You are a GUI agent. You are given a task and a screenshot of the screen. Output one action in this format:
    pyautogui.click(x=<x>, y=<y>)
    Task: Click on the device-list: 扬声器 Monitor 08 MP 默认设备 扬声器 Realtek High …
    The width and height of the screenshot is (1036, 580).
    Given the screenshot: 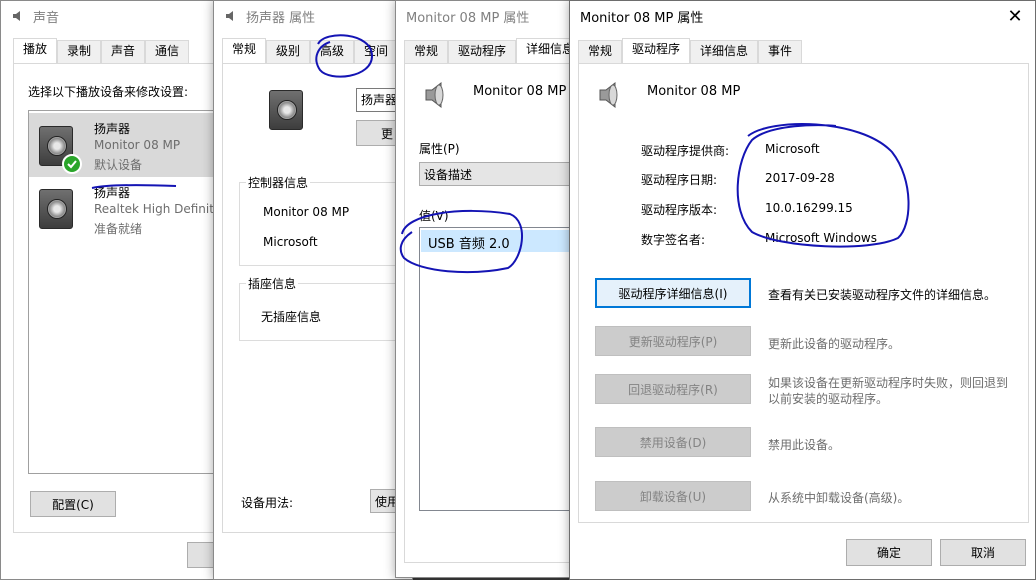 What is the action you would take?
    pyautogui.click(x=131, y=292)
    